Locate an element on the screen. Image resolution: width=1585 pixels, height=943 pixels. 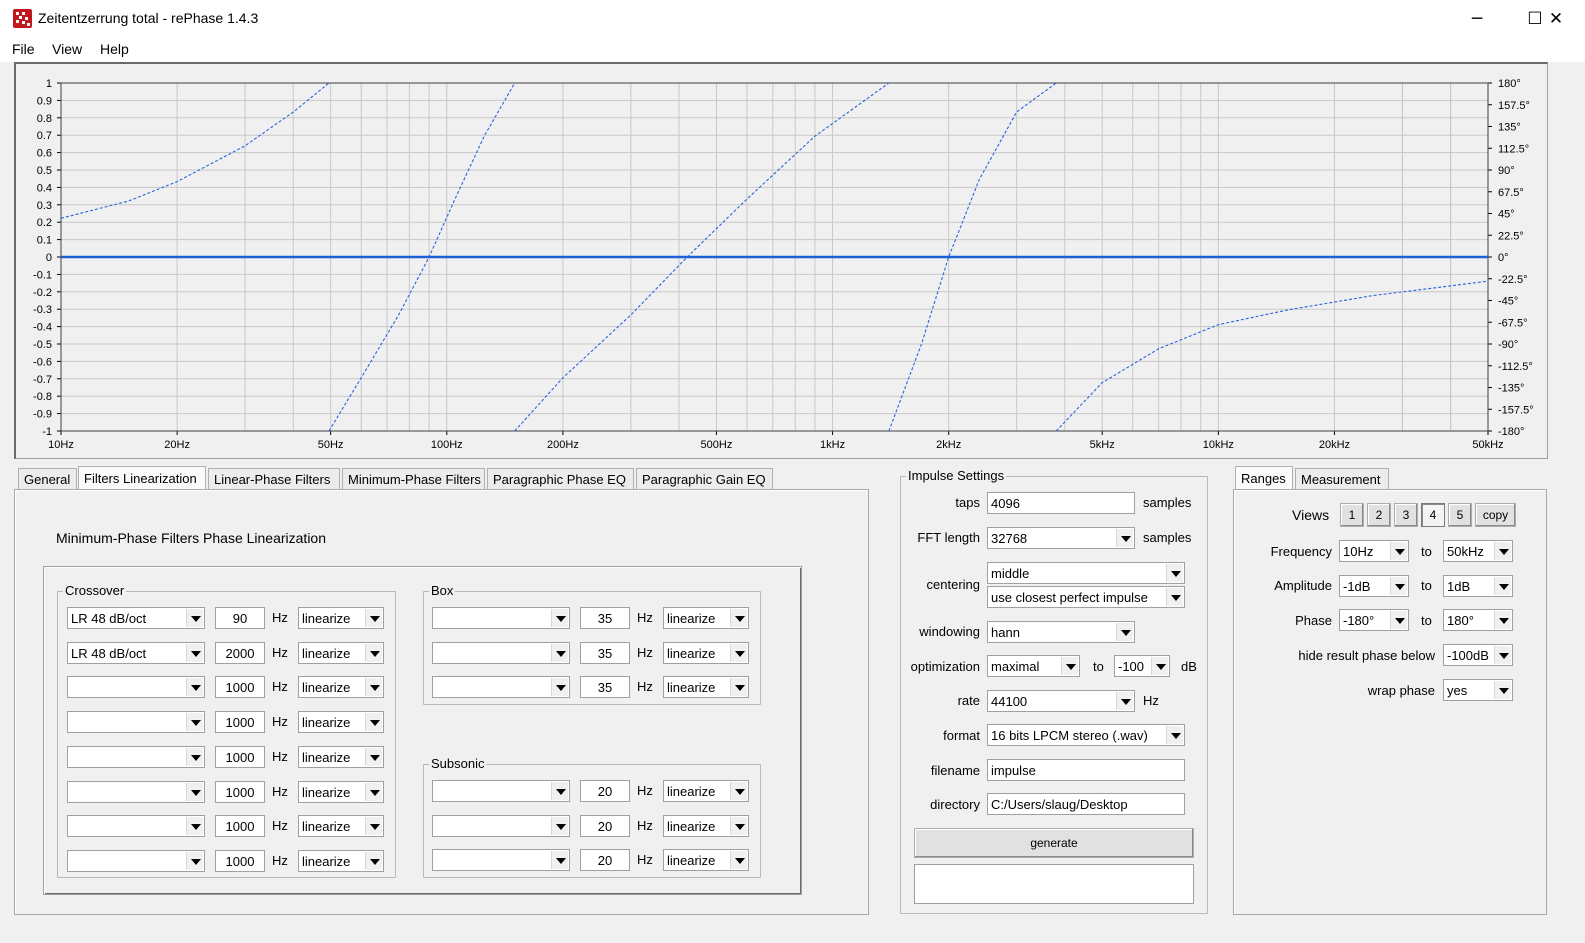
phase-from-select: -180° is located at coordinates (1374, 620).